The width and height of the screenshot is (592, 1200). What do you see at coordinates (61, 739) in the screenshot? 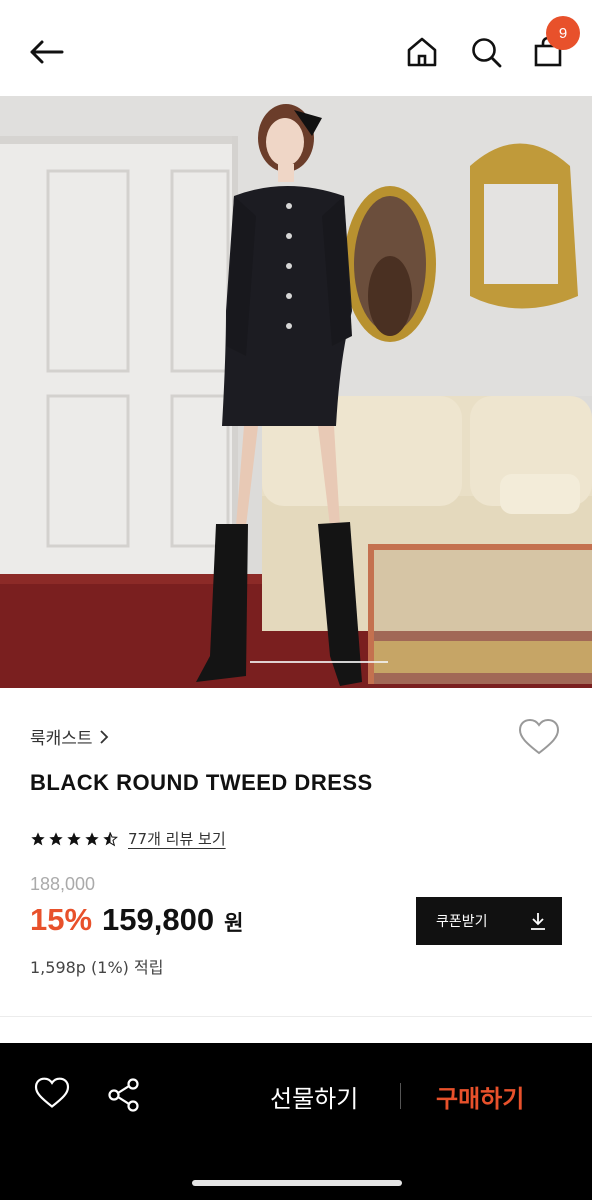
I see `brand-name: 룩캐스트` at bounding box center [61, 739].